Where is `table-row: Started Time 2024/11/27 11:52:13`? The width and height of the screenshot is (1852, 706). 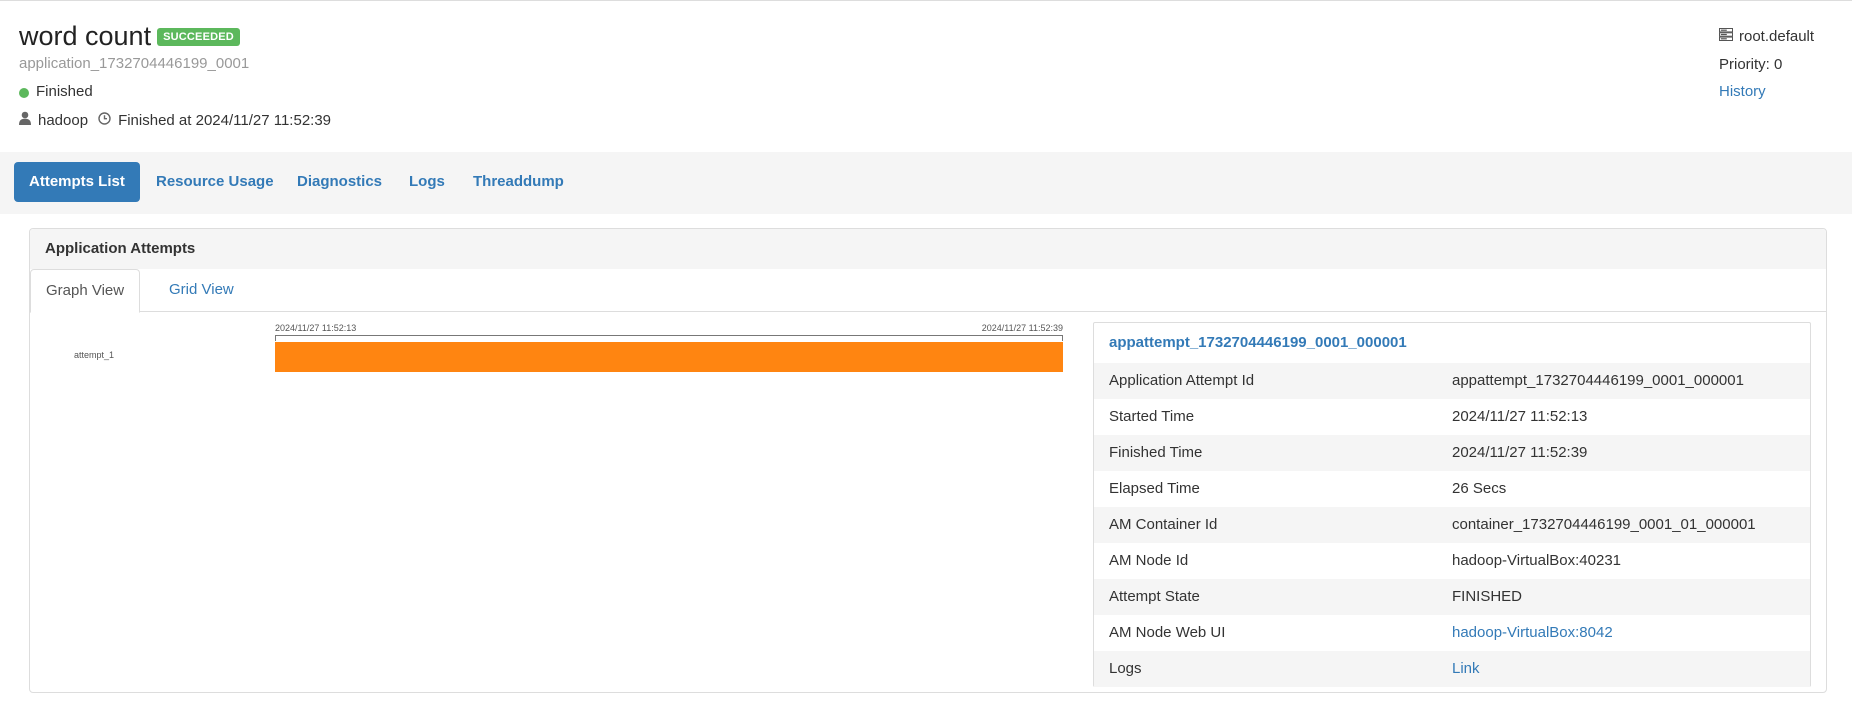
table-row: Started Time 2024/11/27 11:52:13 is located at coordinates (1452, 417).